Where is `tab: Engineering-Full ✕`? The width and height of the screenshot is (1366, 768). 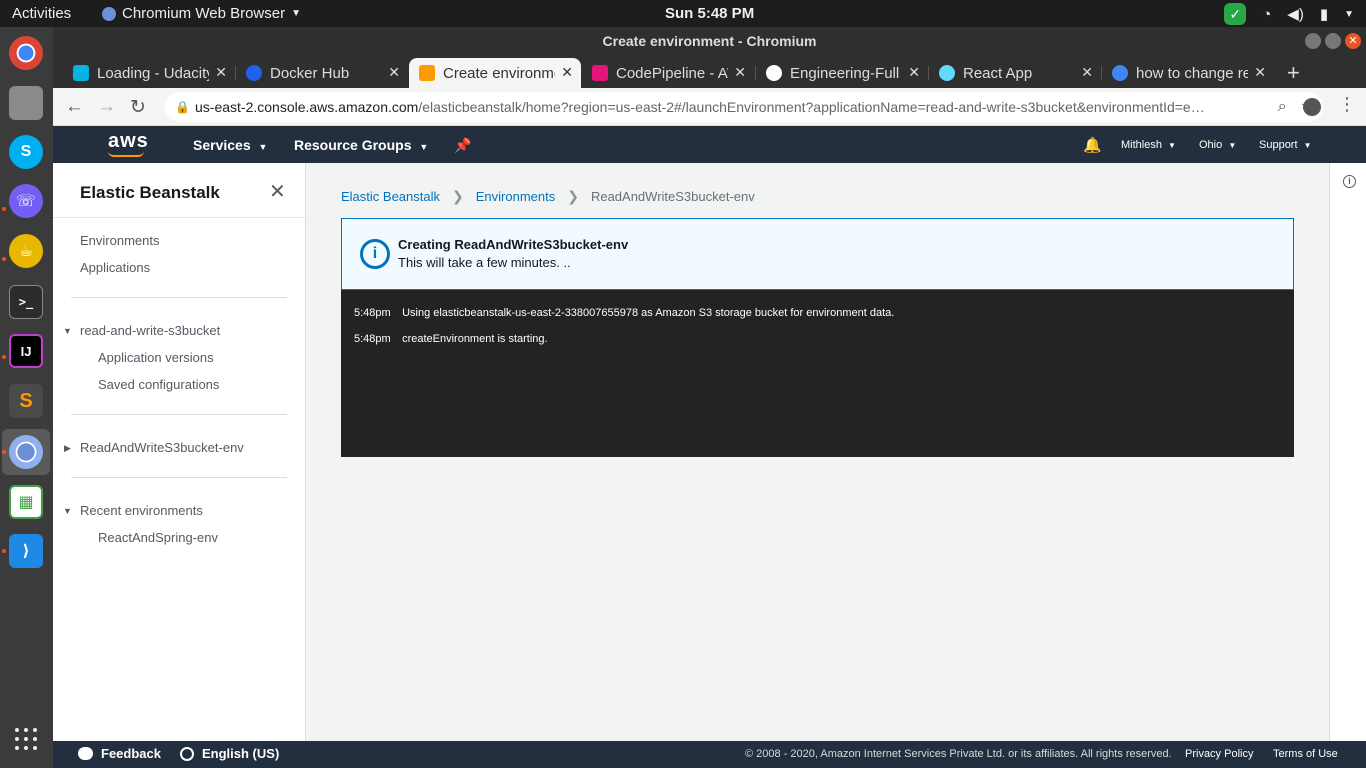
tab: Engineering-Full ✕ is located at coordinates (842, 73).